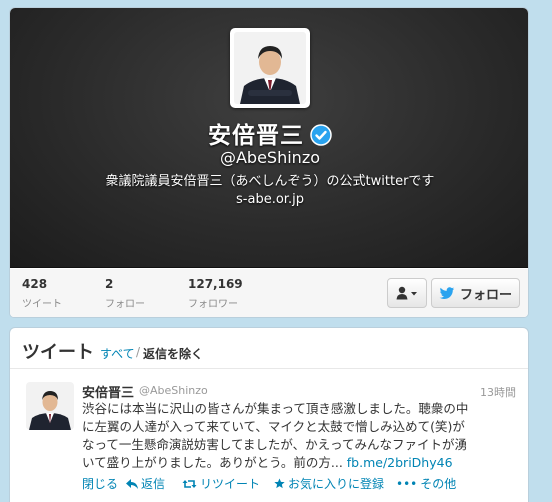 The image size is (552, 502). What do you see at coordinates (58, 352) in the screenshot?
I see `tweets-title: ツイート` at bounding box center [58, 352].